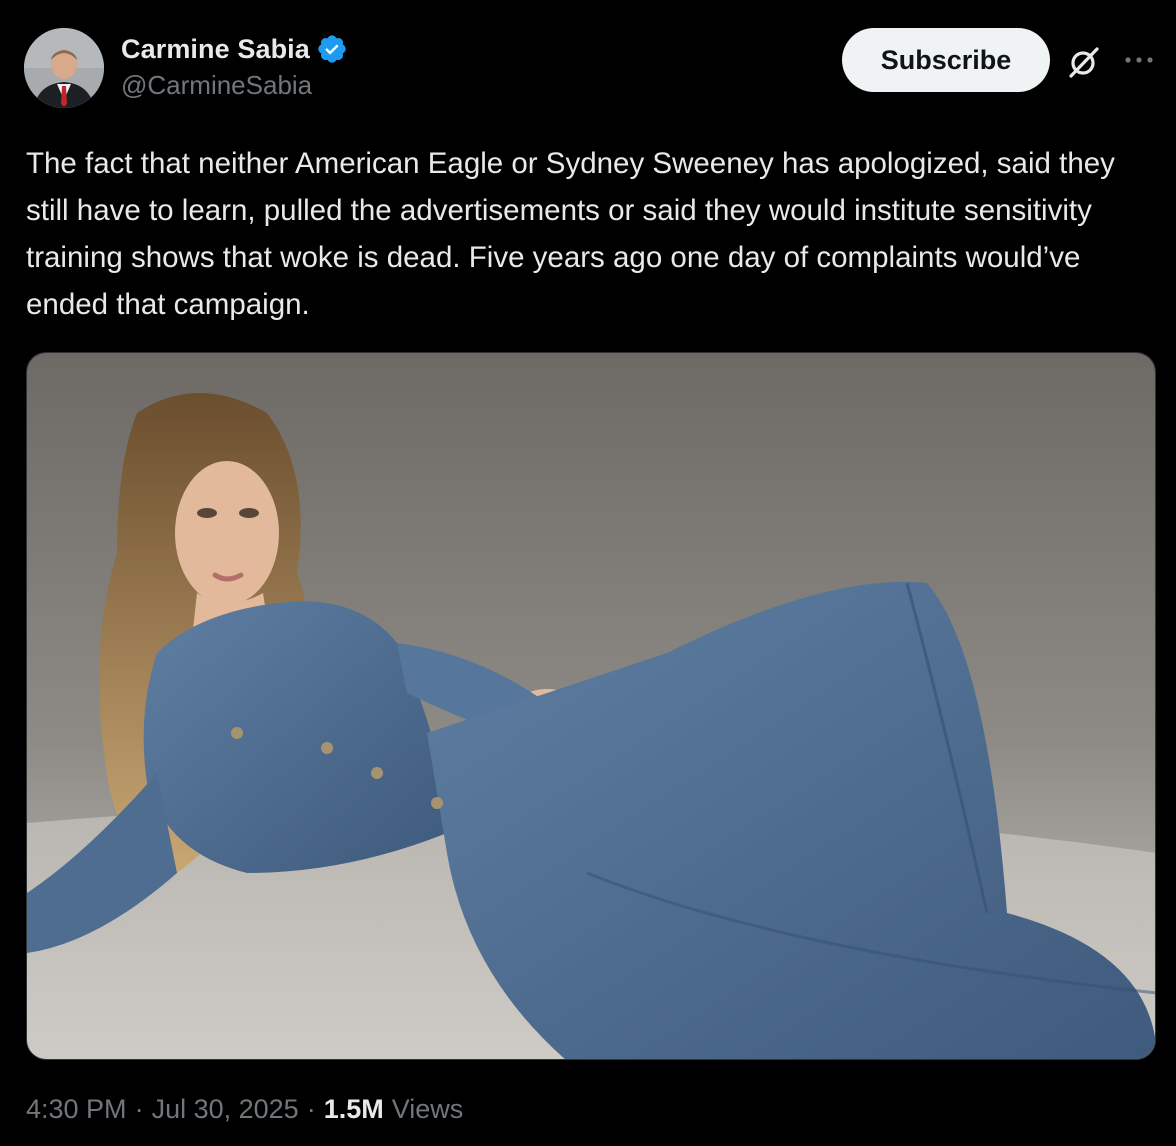 This screenshot has height=1146, width=1176. I want to click on author-name-row: Carmine Sabia, so click(234, 49).